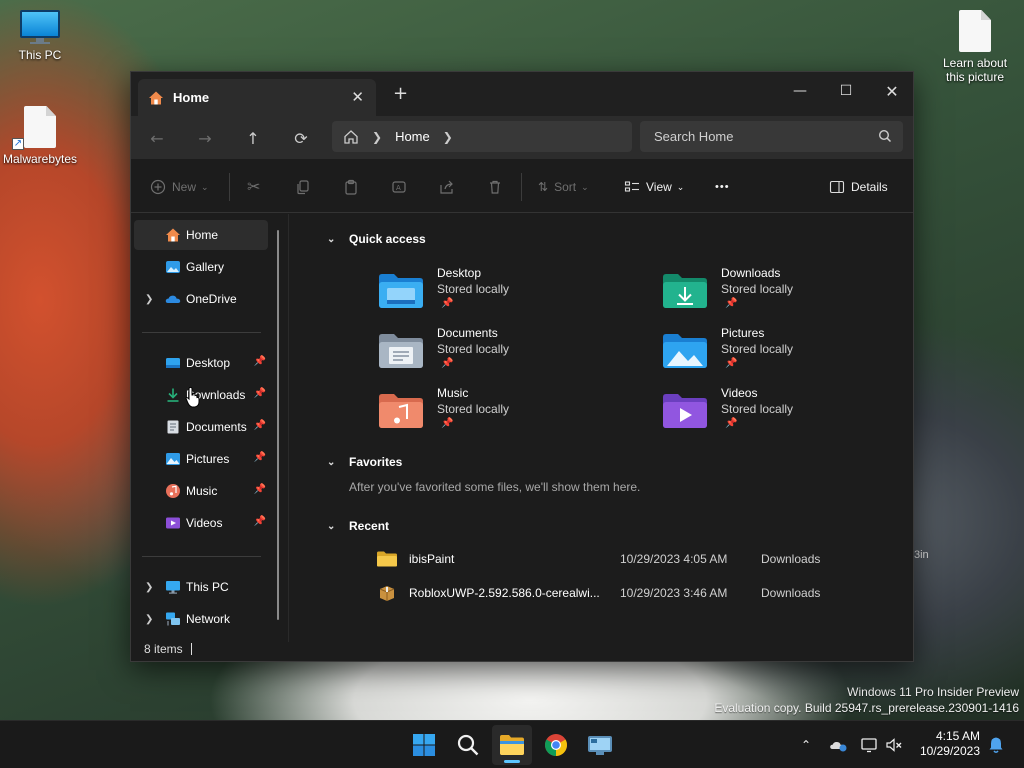  What do you see at coordinates (179, 187) in the screenshot?
I see `new-button: New ⌄` at bounding box center [179, 187].